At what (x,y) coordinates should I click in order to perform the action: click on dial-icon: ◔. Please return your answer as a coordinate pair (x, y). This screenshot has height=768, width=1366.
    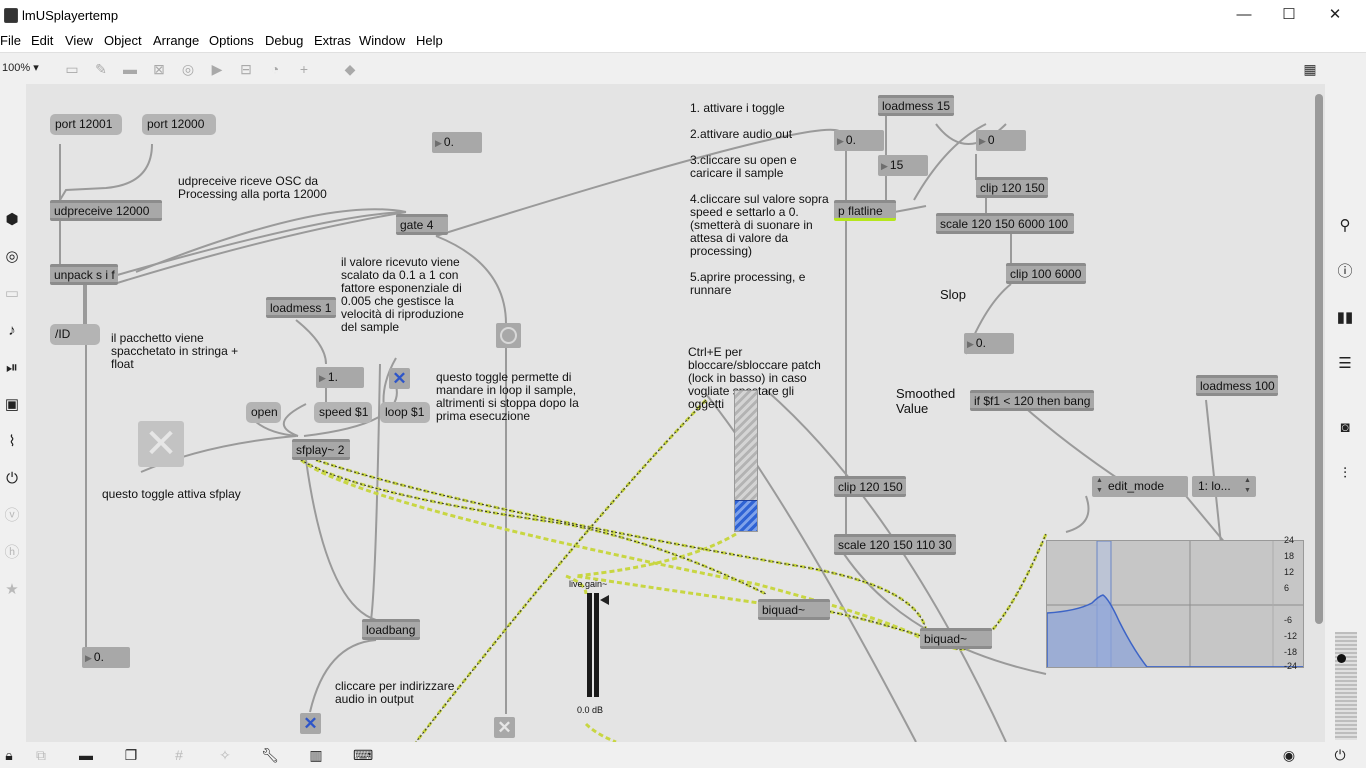
    Looking at the image, I should click on (275, 69).